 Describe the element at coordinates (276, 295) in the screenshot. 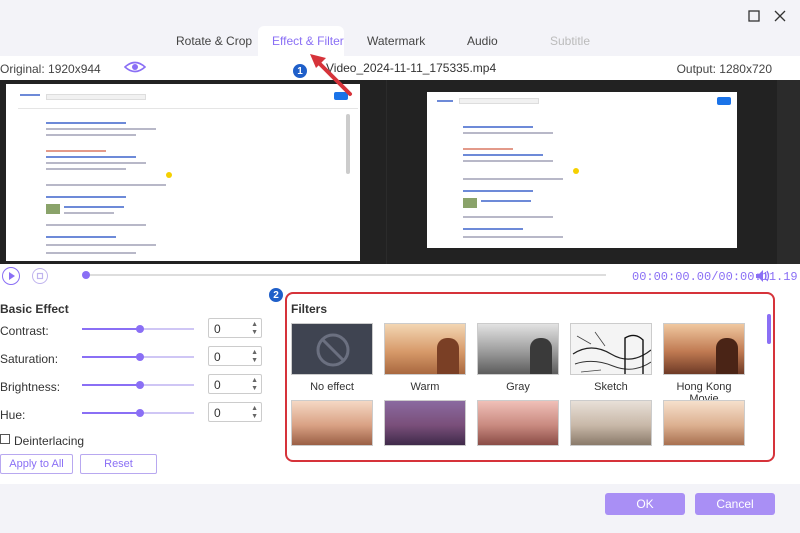

I see `annotation-badge-2: 2` at that location.